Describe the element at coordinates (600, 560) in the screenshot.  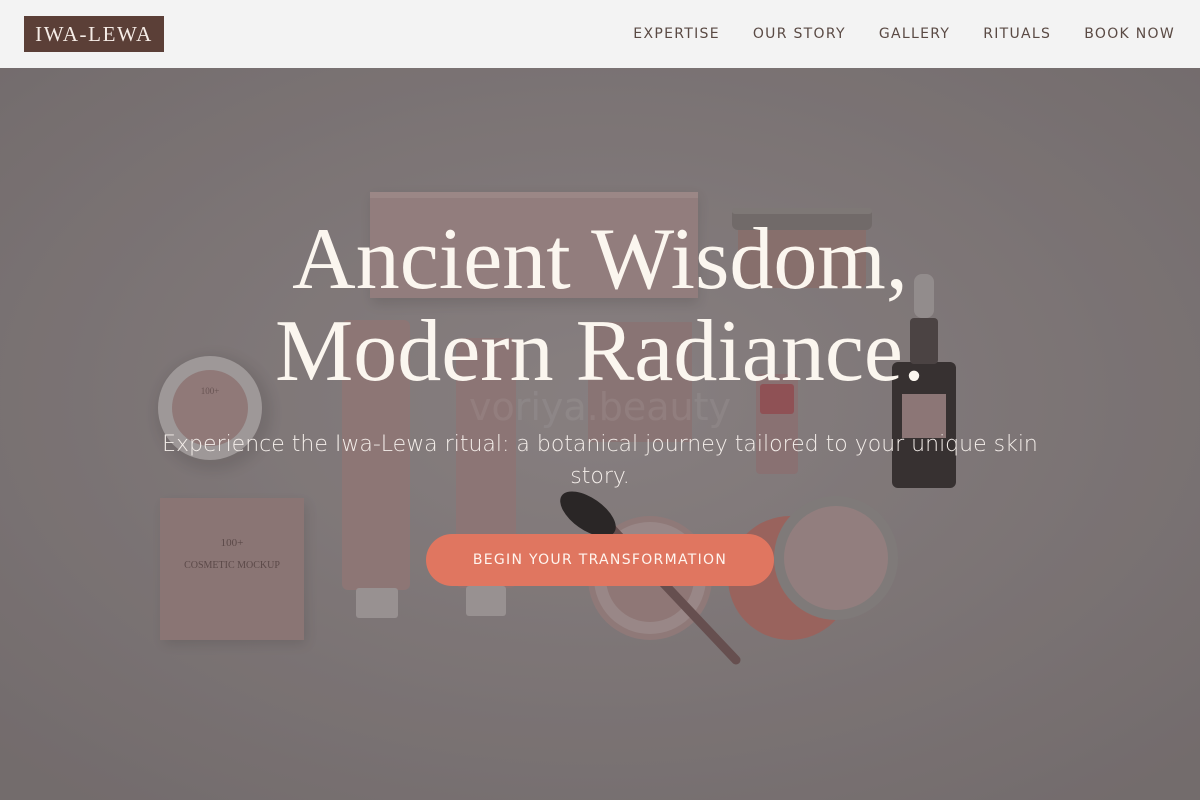
I see `begin-transformation-button: BEGIN YOUR TRANSFORMATION` at that location.